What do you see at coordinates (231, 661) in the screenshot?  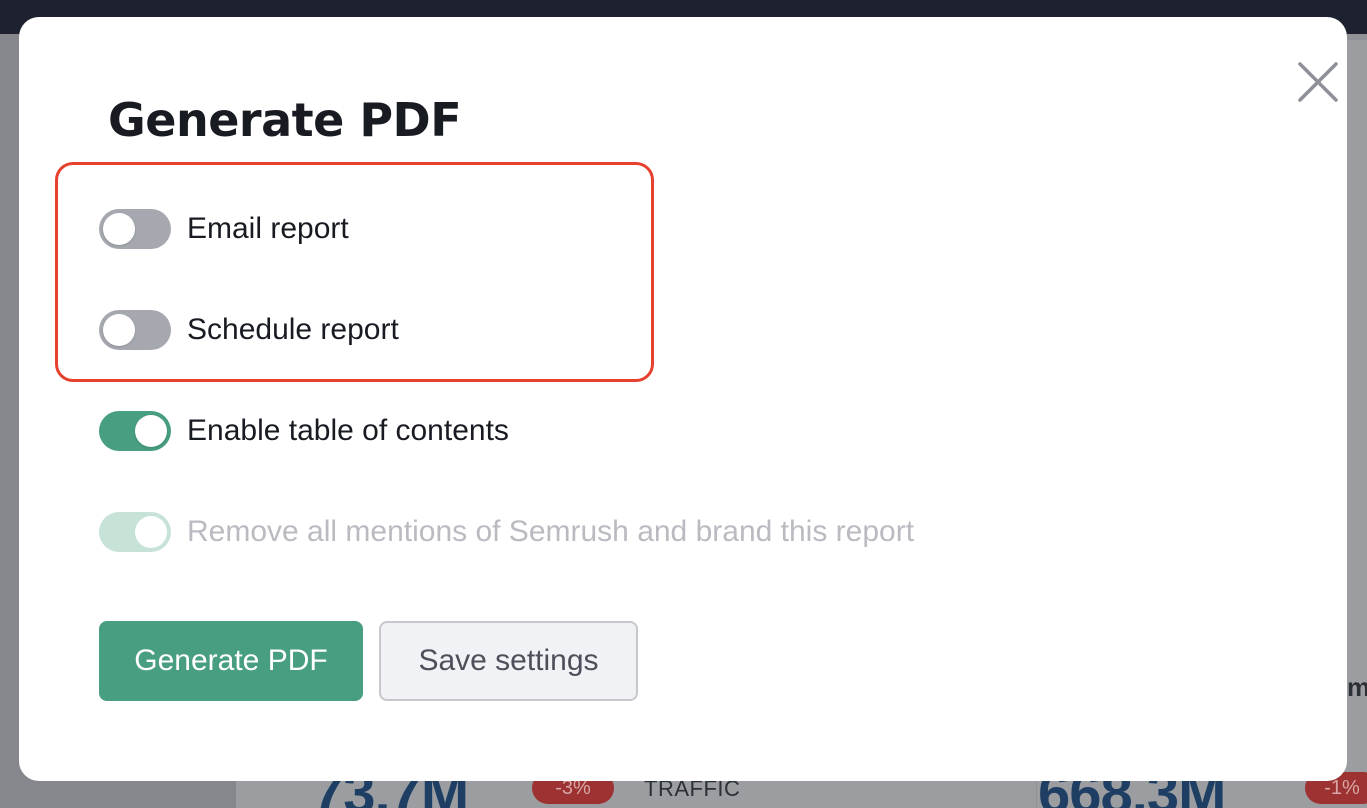 I see `generate-pdf-button: Generate PDF` at bounding box center [231, 661].